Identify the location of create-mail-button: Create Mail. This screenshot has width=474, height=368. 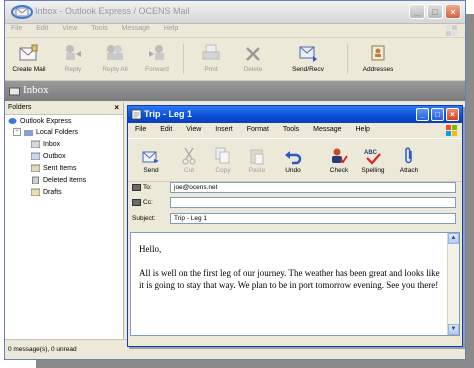
(29, 57).